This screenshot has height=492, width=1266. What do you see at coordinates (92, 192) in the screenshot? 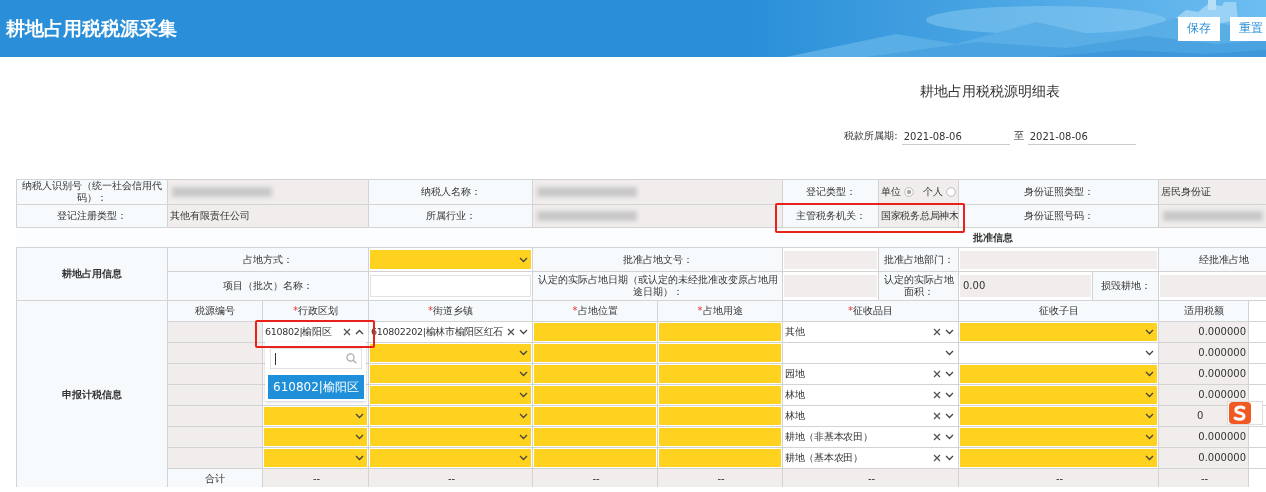
I see `field-label: 纳税人识别号（统一社会信用代码）：` at bounding box center [92, 192].